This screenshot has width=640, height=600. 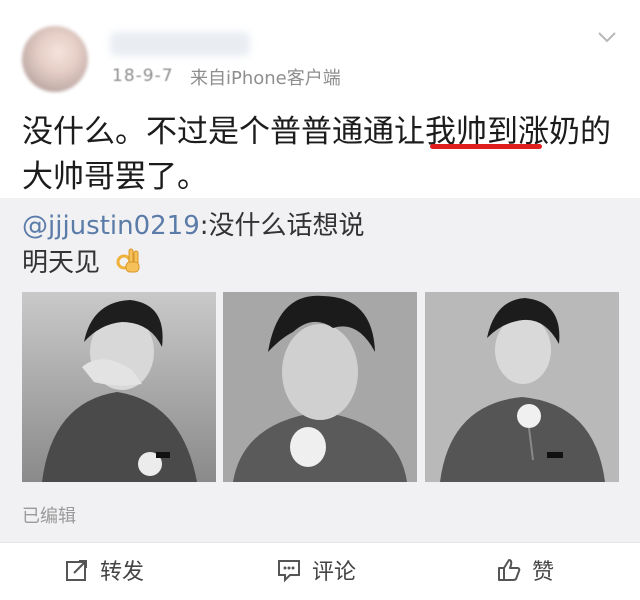 I want to click on comment-label: 评论, so click(x=334, y=572).